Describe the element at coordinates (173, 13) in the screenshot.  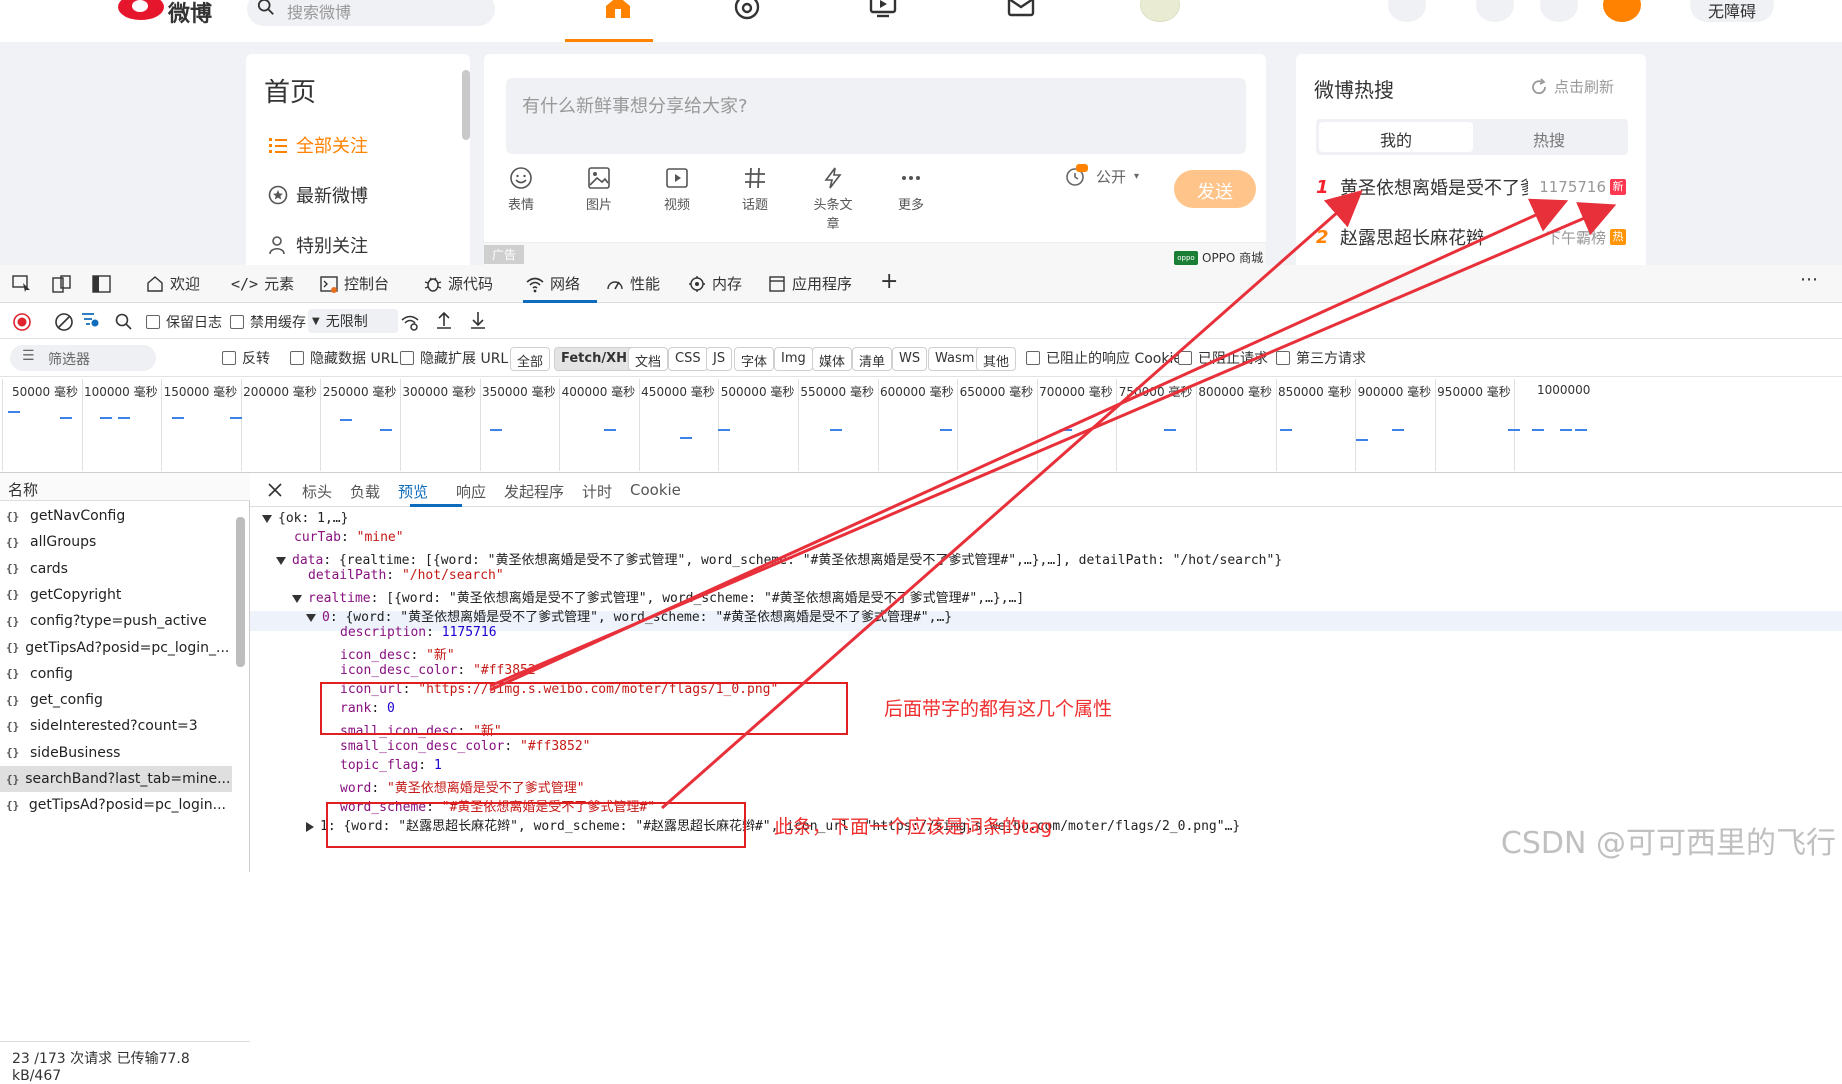
I see `weibo-logo: 微博` at that location.